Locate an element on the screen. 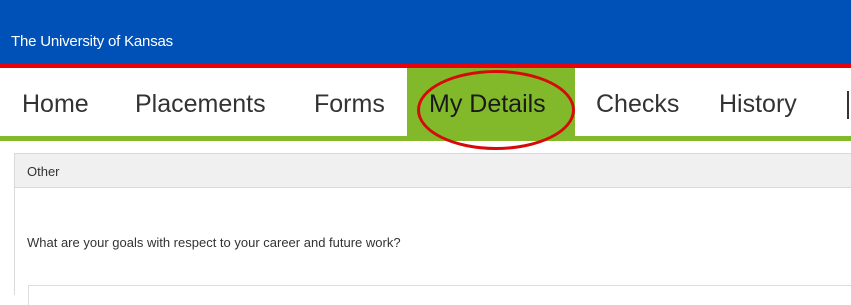 The height and width of the screenshot is (305, 851). nav-tab-overflow is located at coordinates (848, 105).